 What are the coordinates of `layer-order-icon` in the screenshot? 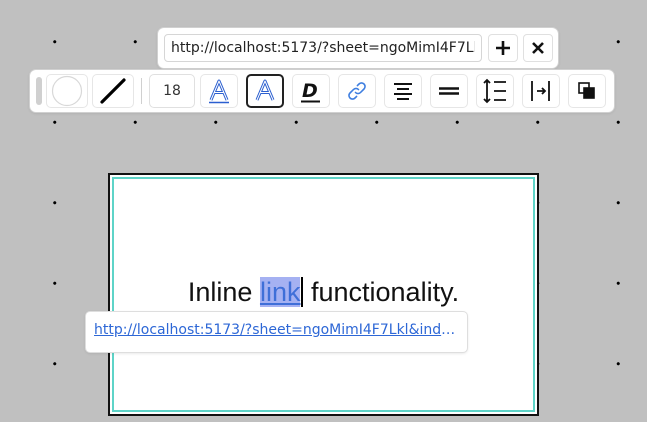 It's located at (586, 90).